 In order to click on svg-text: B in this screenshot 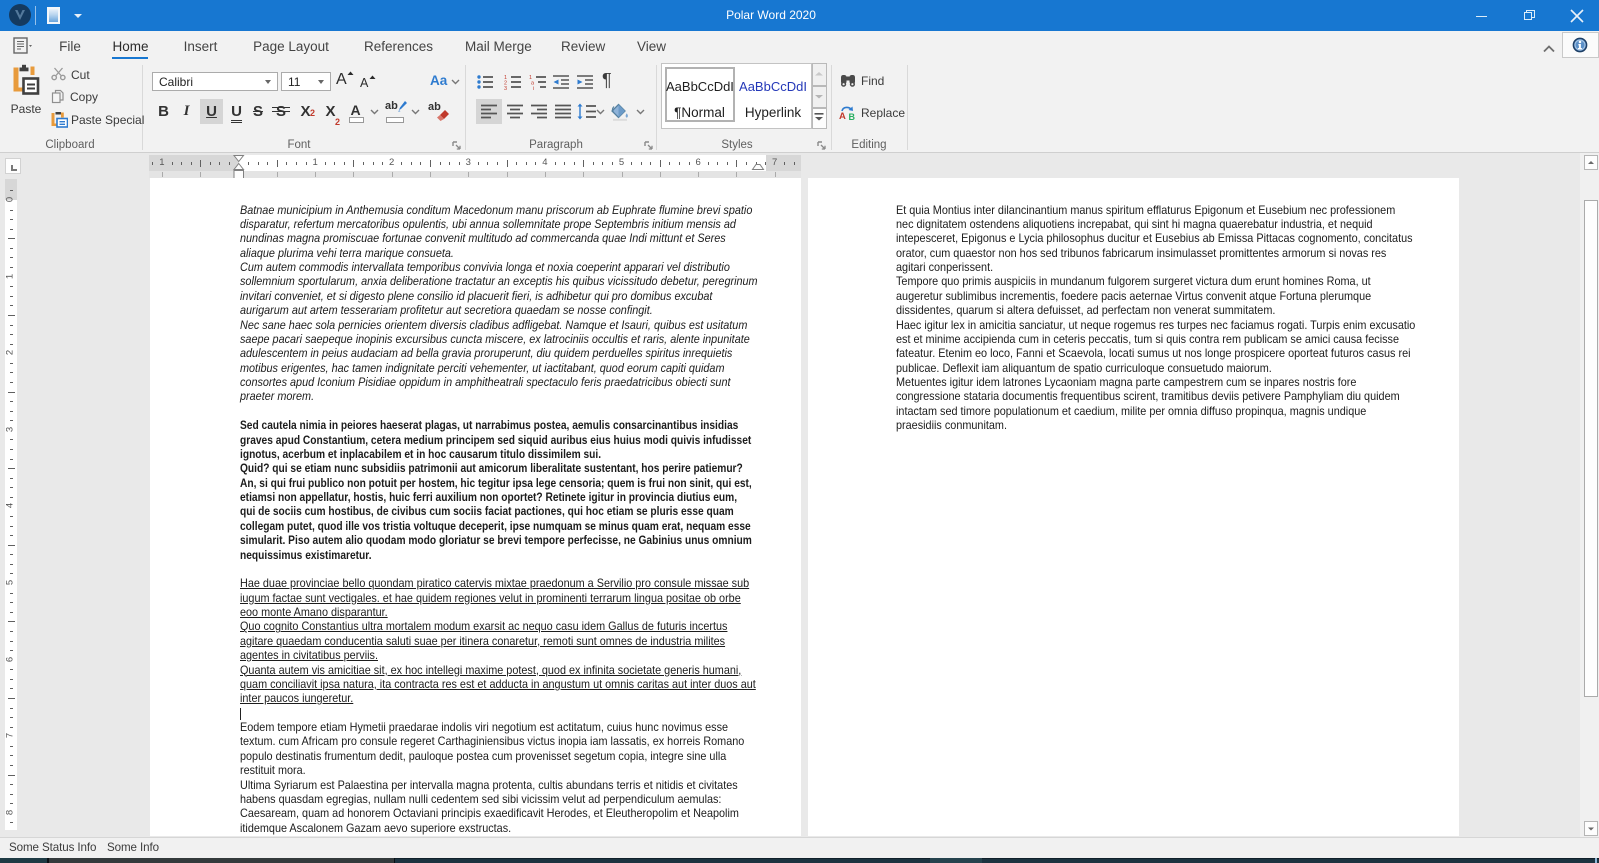, I will do `click(852, 116)`.